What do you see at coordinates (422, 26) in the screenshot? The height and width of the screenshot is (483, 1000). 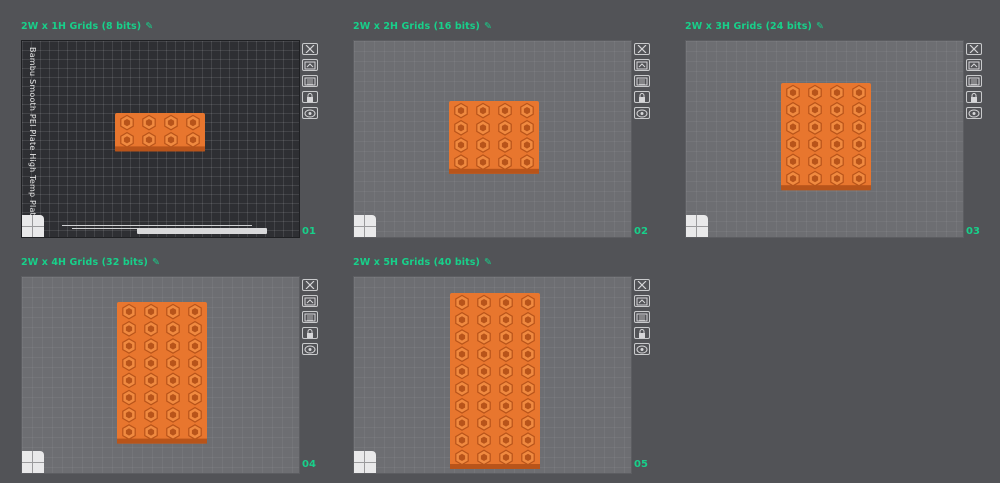 I see `plate-title: 2W x 2H Grids (16 bits) ✎` at bounding box center [422, 26].